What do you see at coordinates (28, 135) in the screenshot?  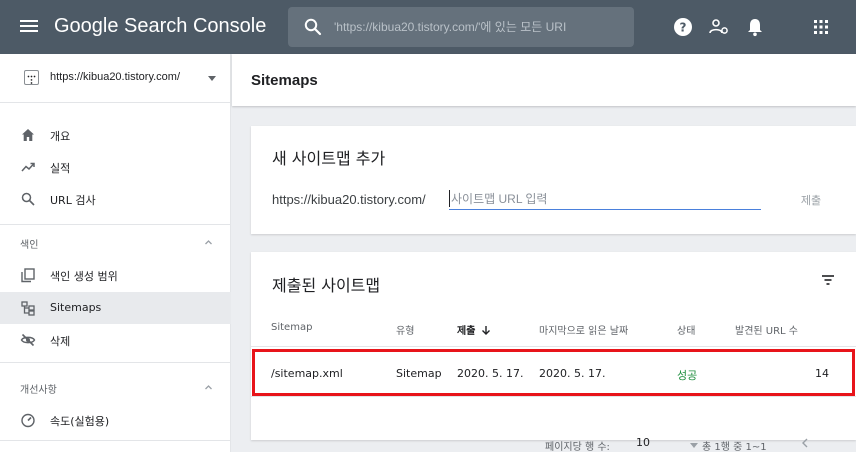 I see `home-icon` at bounding box center [28, 135].